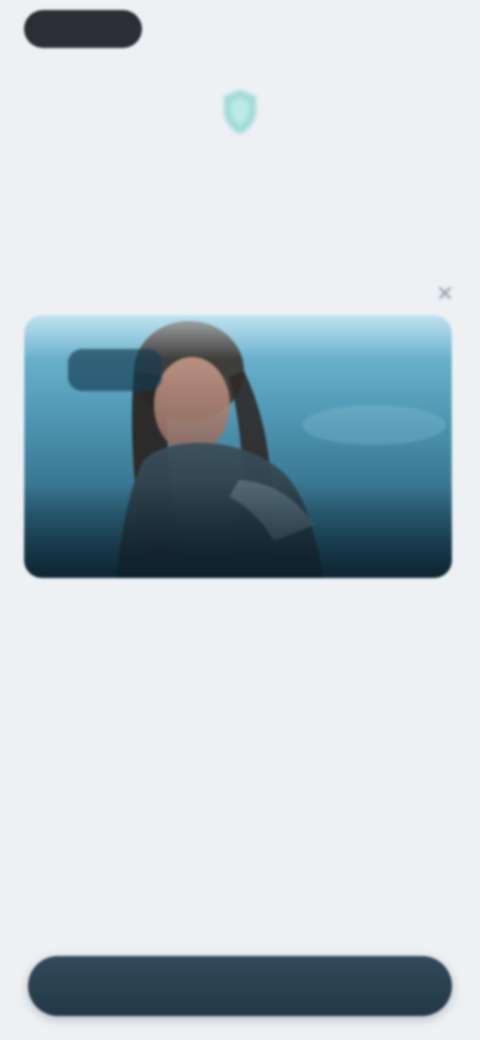 Image resolution: width=480 pixels, height=1040 pixels. I want to click on video-badge, so click(115, 370).